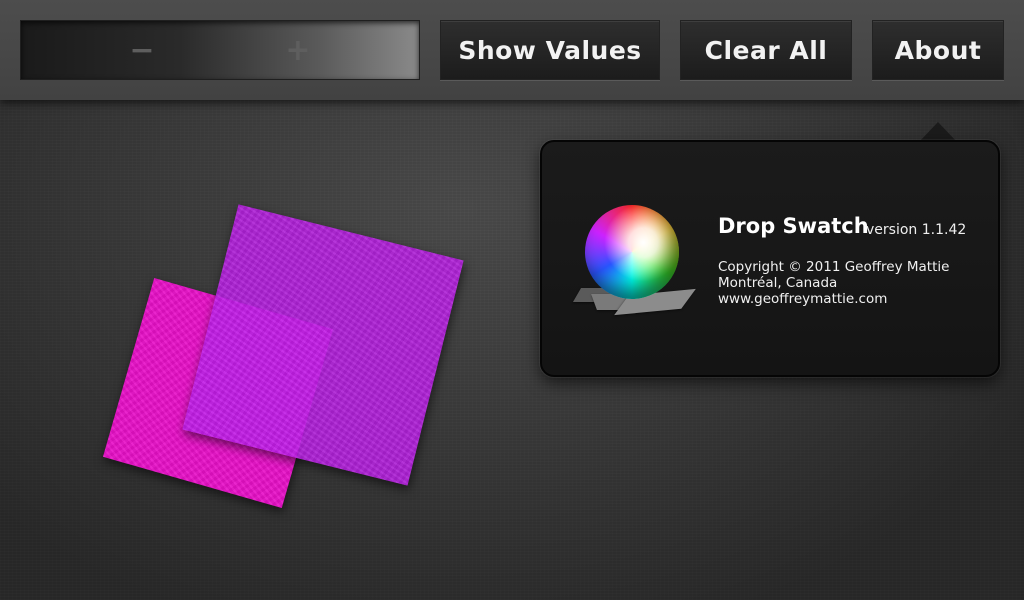 The image size is (1024, 600). What do you see at coordinates (298, 50) in the screenshot?
I see `zoom-in-button: +` at bounding box center [298, 50].